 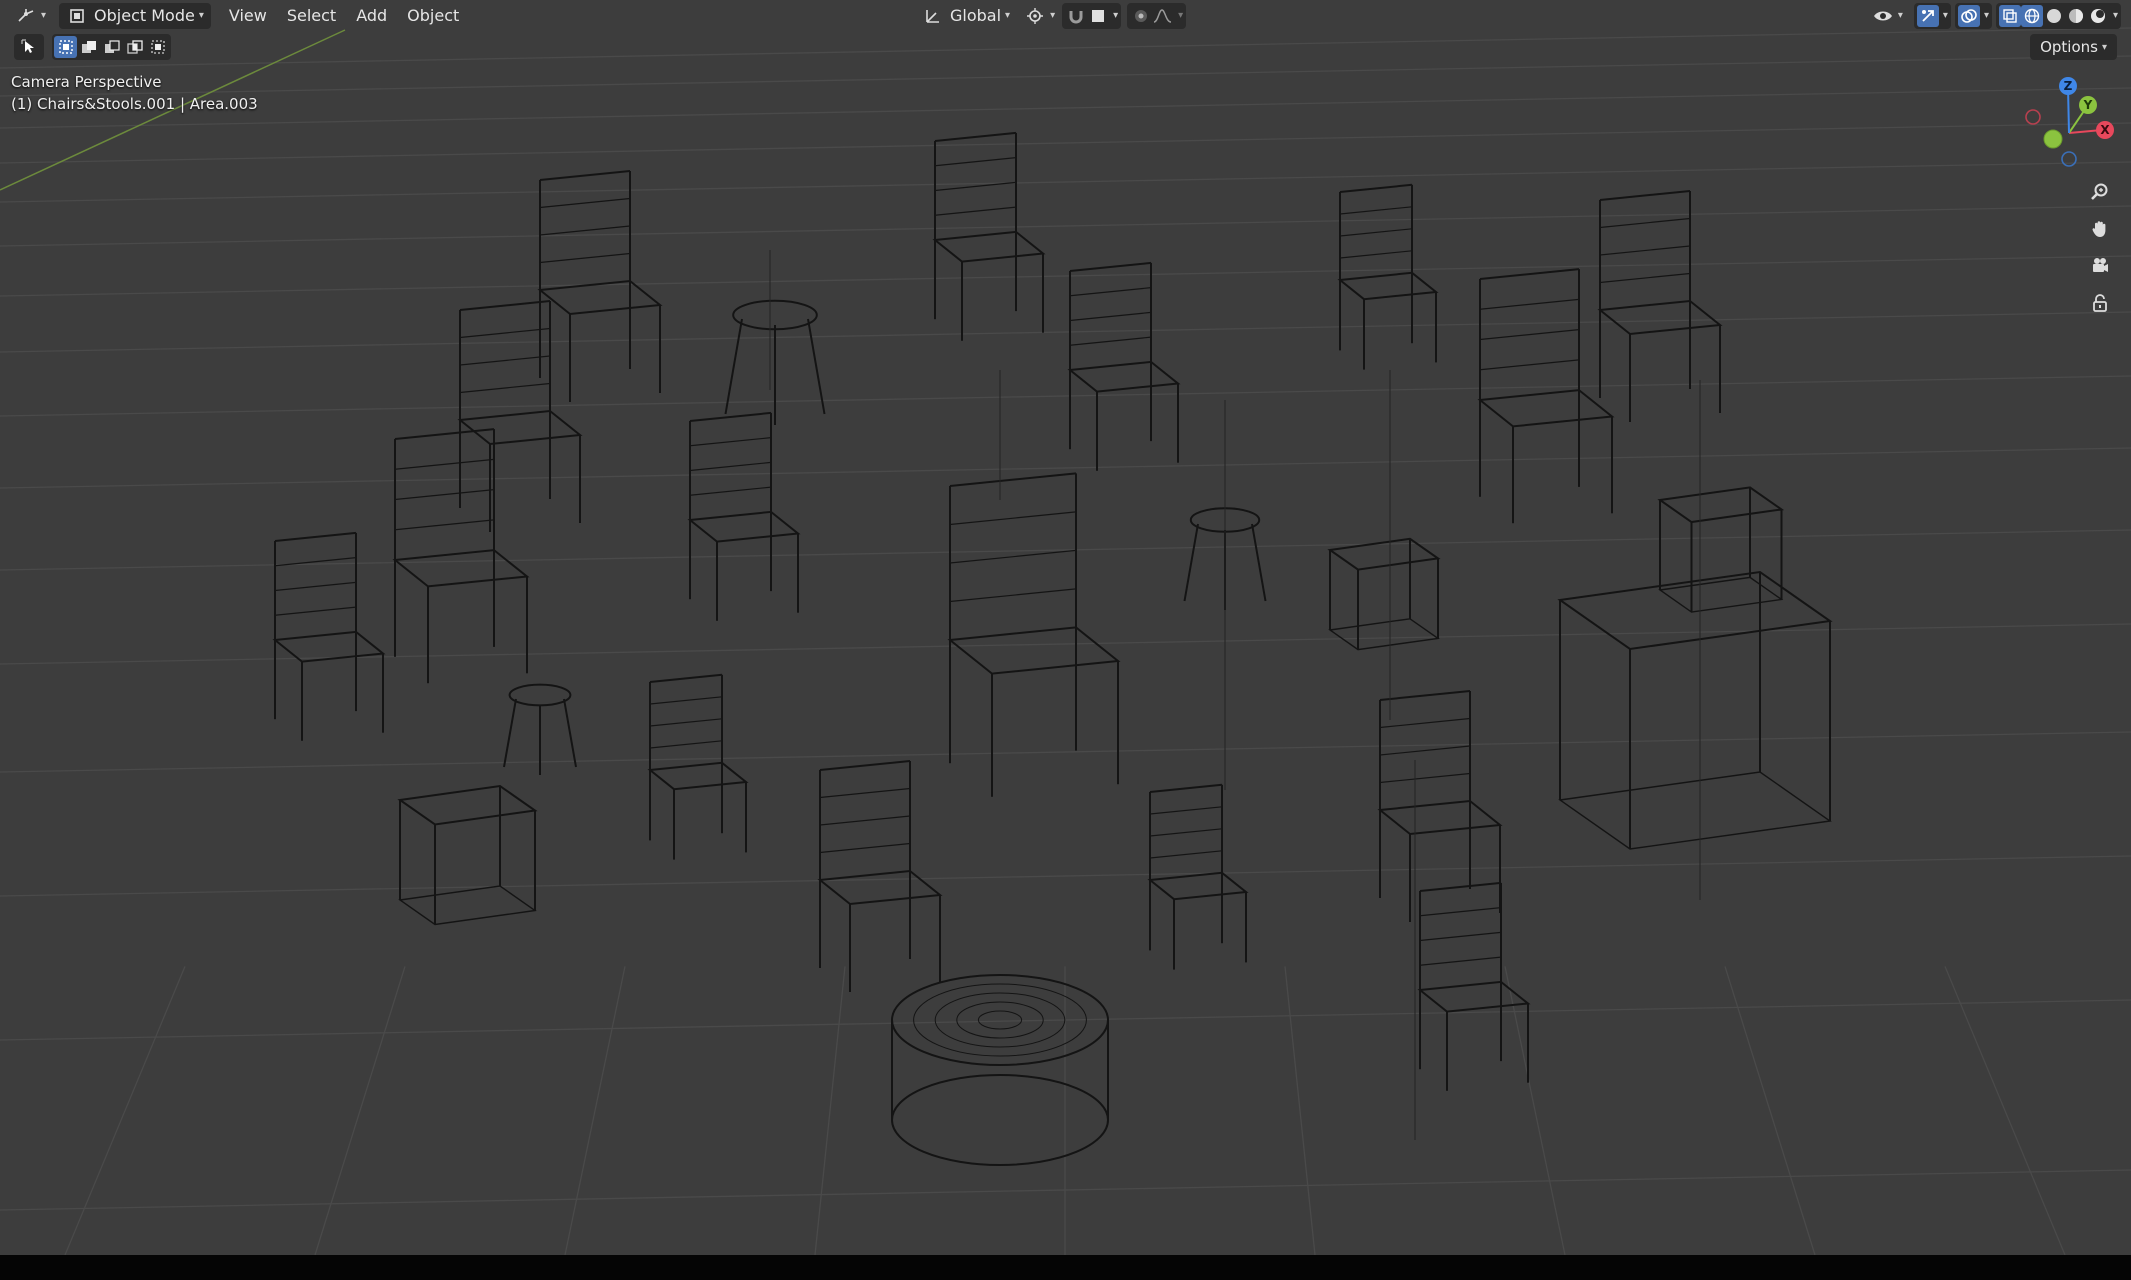 I want to click on tool-settings-row, so click(x=92, y=47).